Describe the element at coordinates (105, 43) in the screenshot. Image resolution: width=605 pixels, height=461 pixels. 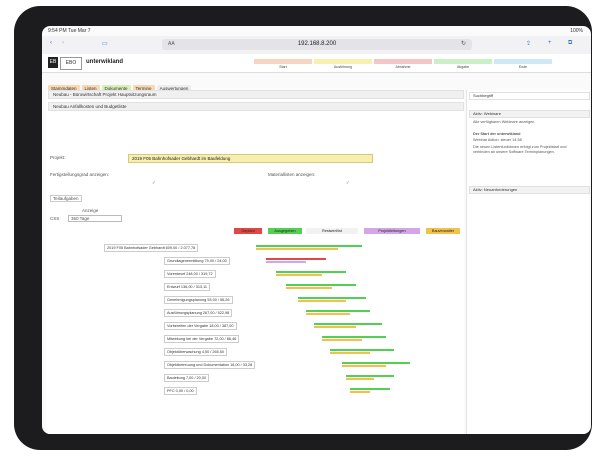
I see `sidebar-icon: ▭` at that location.